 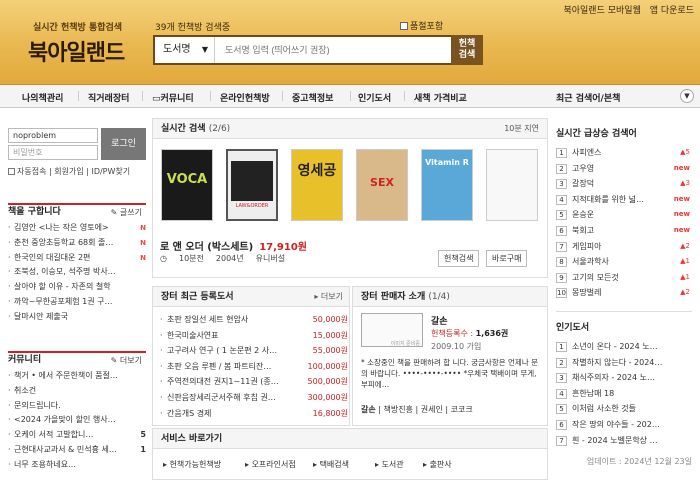 What do you see at coordinates (447, 185) in the screenshot?
I see `book-cover: Vitamin R` at bounding box center [447, 185].